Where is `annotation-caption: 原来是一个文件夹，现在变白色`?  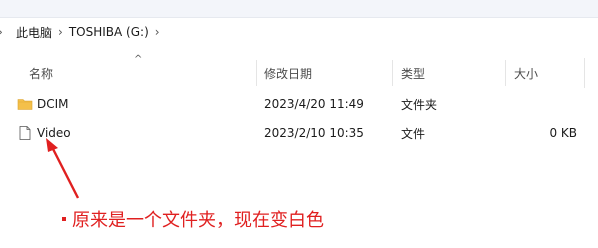
annotation-caption: 原来是一个文件夹，现在变白色 is located at coordinates (193, 219).